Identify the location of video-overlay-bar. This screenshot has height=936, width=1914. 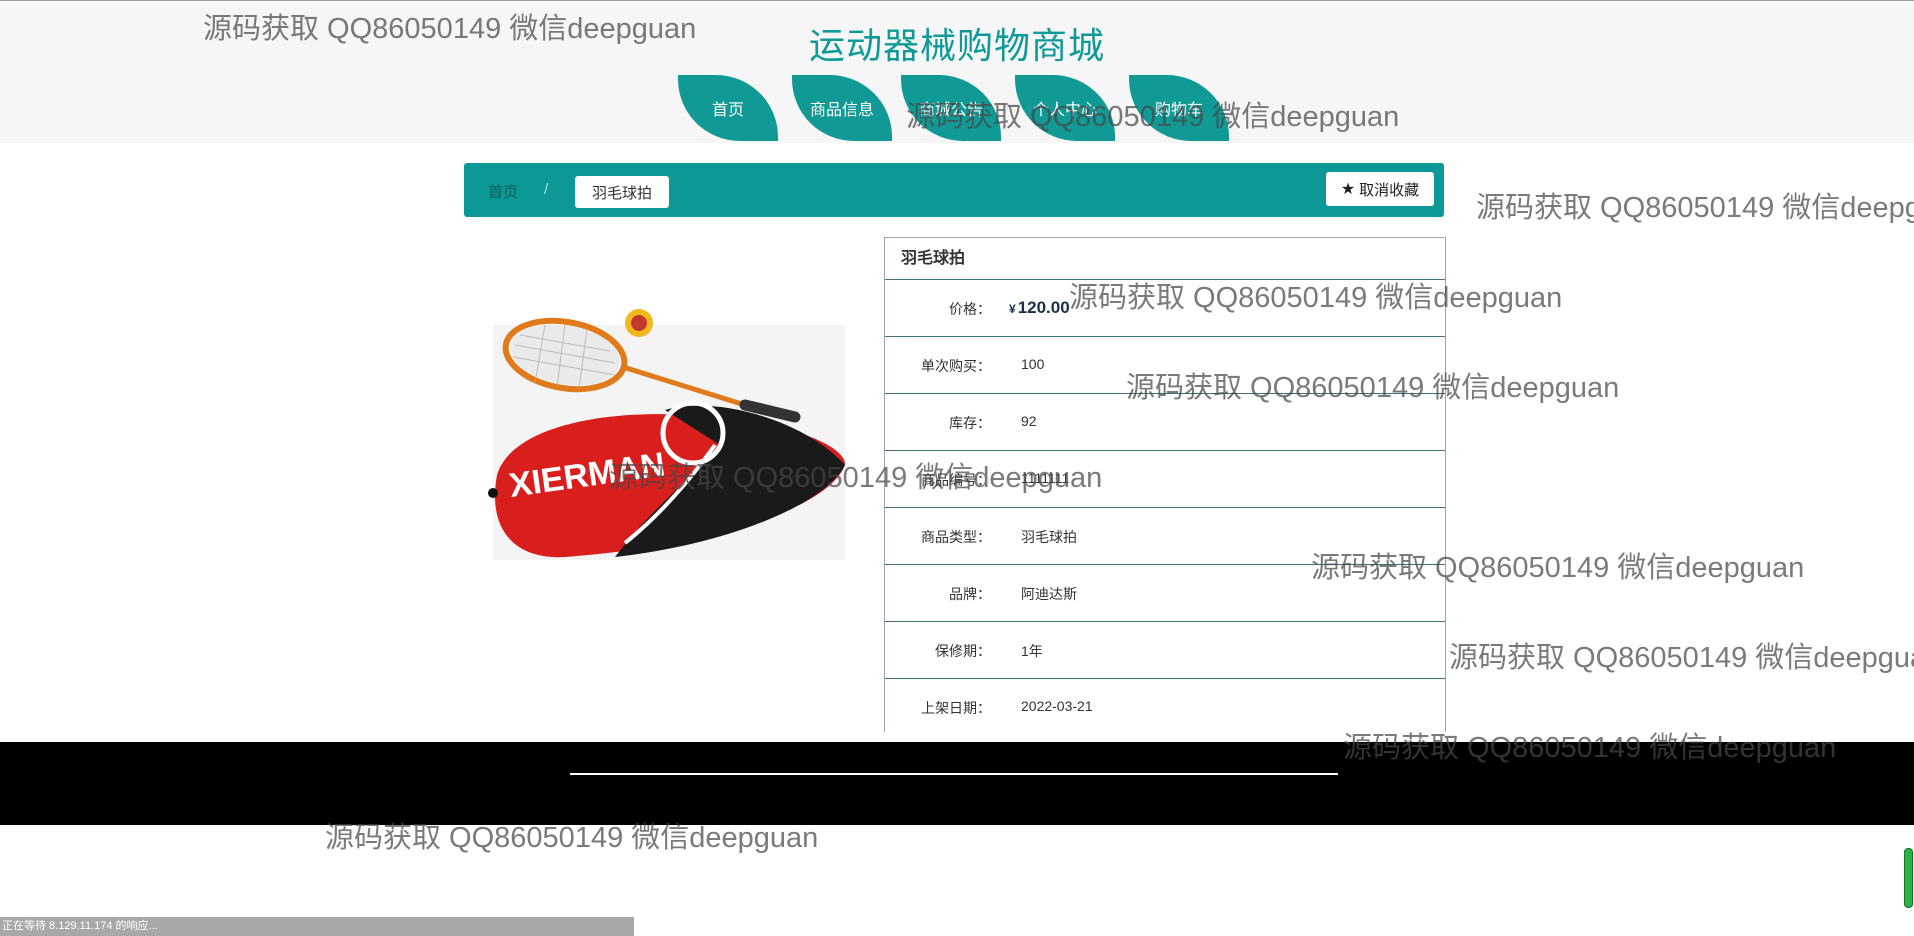
(957, 783).